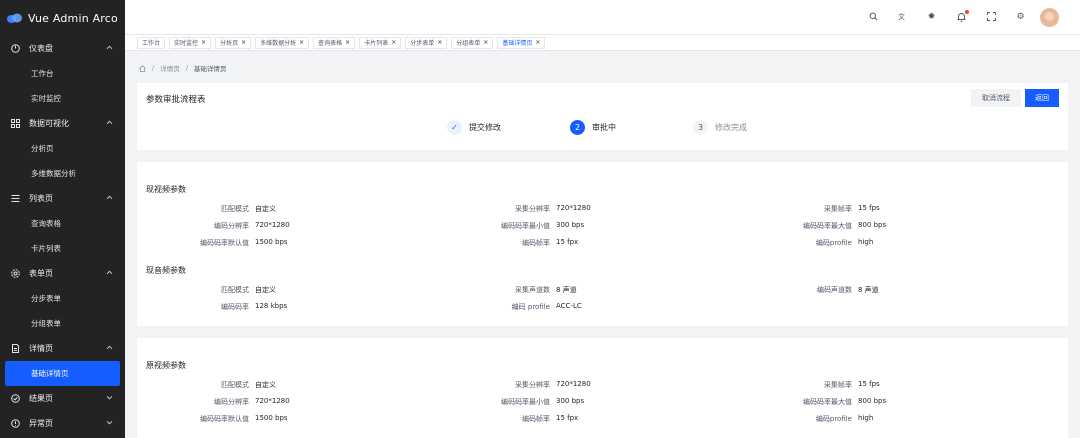  Describe the element at coordinates (62, 148) in the screenshot. I see `sidebar-item: 分析页` at that location.